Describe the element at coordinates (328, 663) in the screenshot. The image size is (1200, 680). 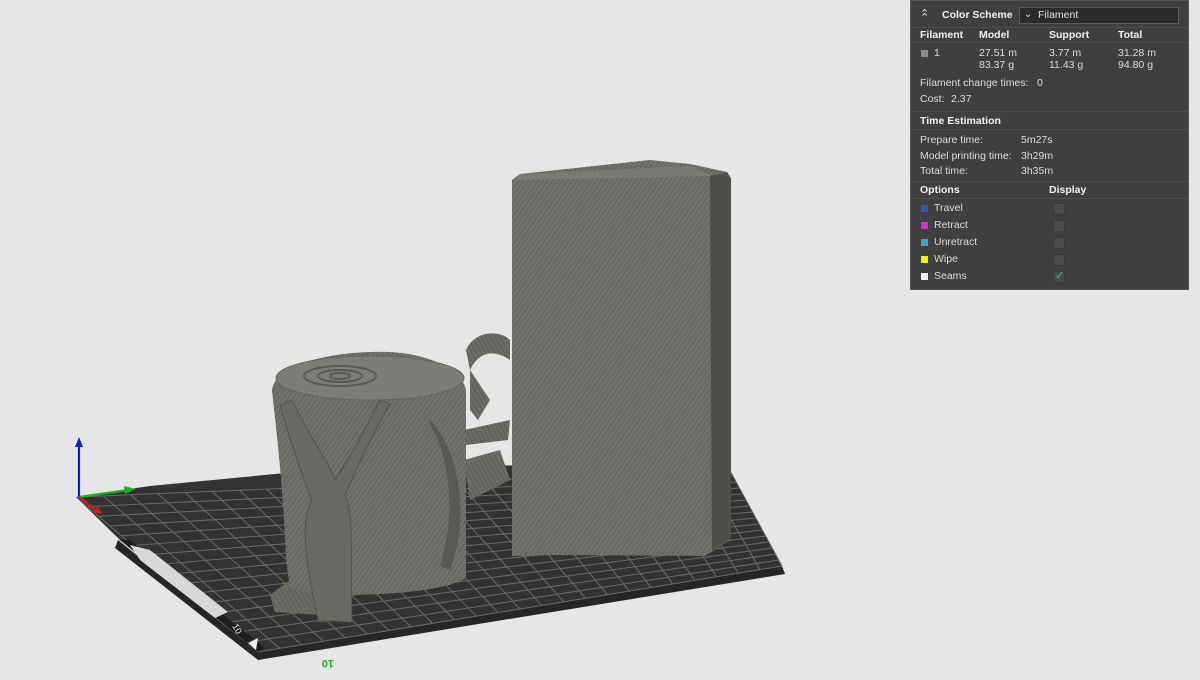
I see `bed-label-x: 10` at that location.